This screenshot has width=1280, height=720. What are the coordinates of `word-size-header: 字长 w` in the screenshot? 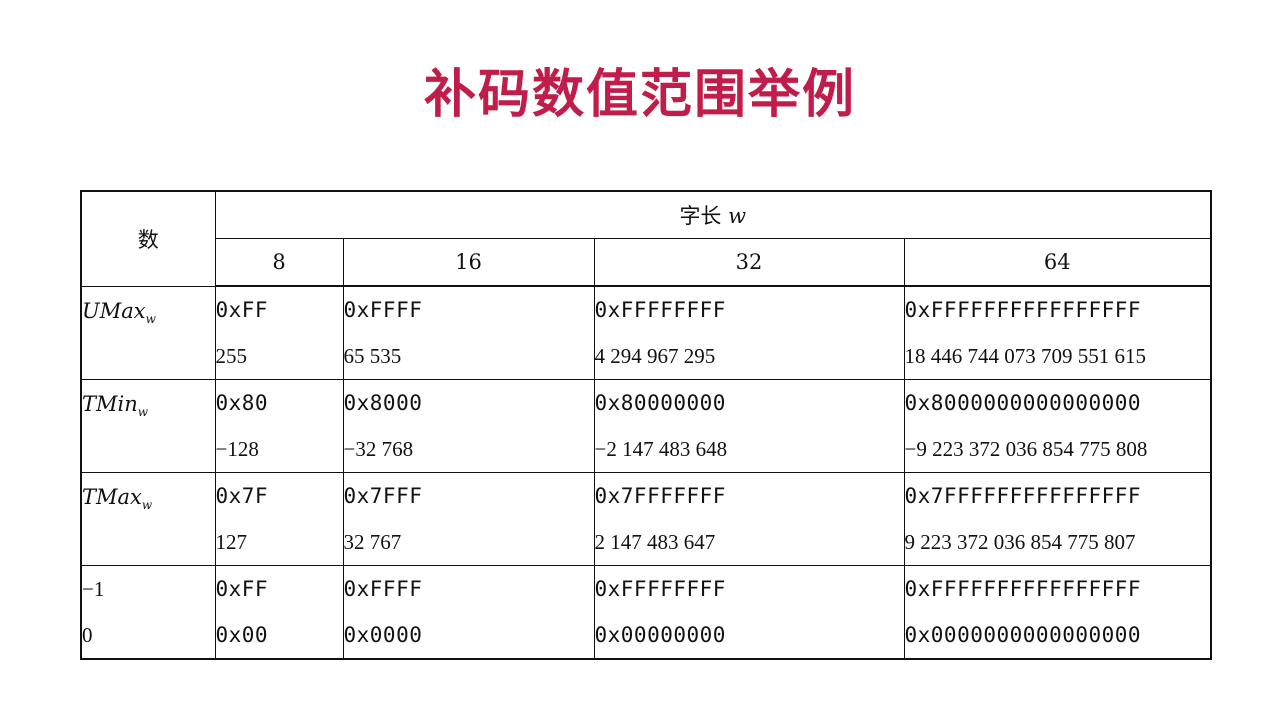 It's located at (713, 215).